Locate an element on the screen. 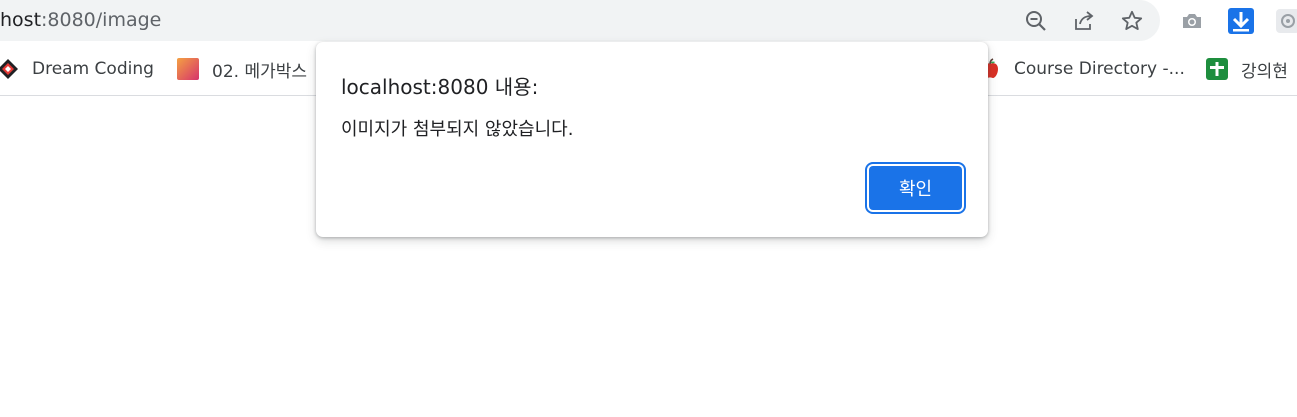 The height and width of the screenshot is (417, 1297). bookmark-label: Dream Coding is located at coordinates (93, 69).